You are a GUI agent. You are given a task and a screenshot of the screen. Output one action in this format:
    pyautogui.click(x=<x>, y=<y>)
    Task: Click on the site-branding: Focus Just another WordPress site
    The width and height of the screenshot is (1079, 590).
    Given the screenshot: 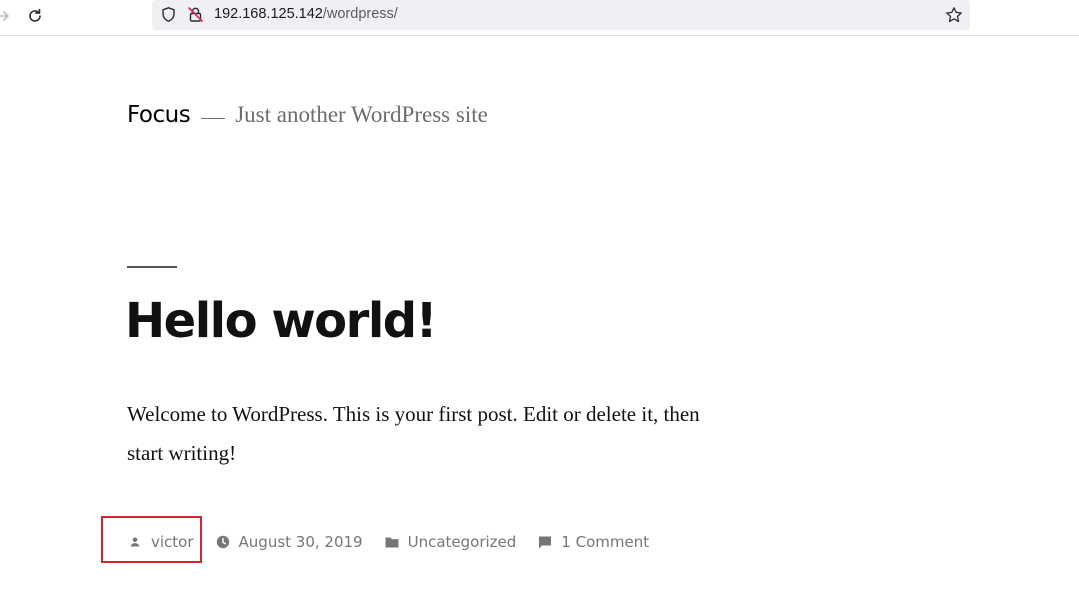 What is the action you would take?
    pyautogui.click(x=307, y=115)
    